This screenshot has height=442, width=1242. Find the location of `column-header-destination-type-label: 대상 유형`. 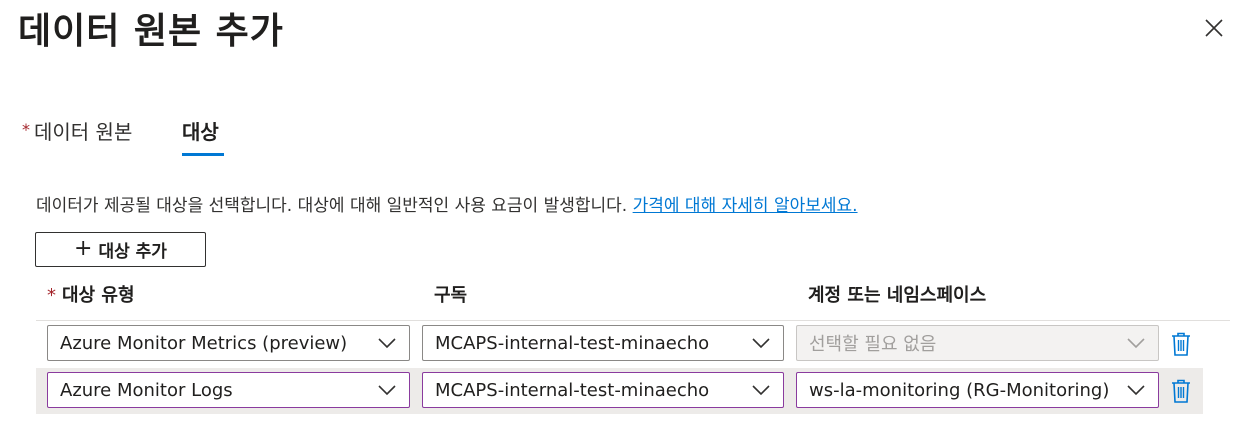

column-header-destination-type-label: 대상 유형 is located at coordinates (98, 295).